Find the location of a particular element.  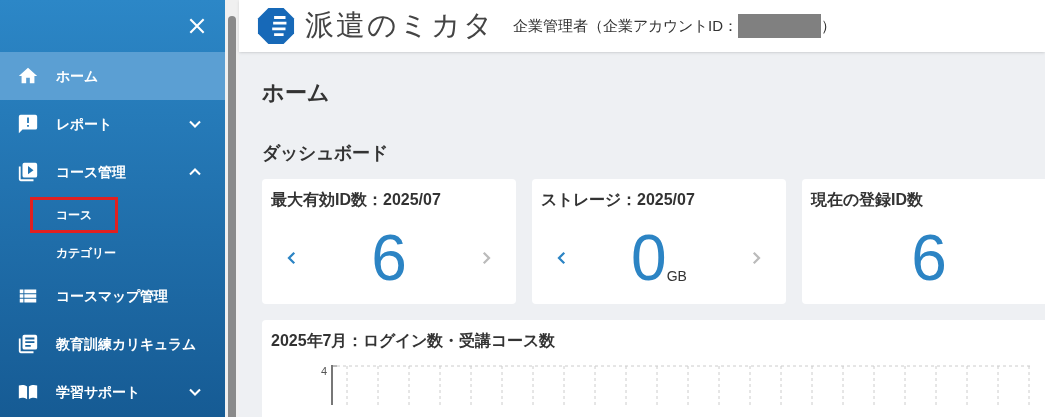

sidebar-label: レポート is located at coordinates (84, 124).